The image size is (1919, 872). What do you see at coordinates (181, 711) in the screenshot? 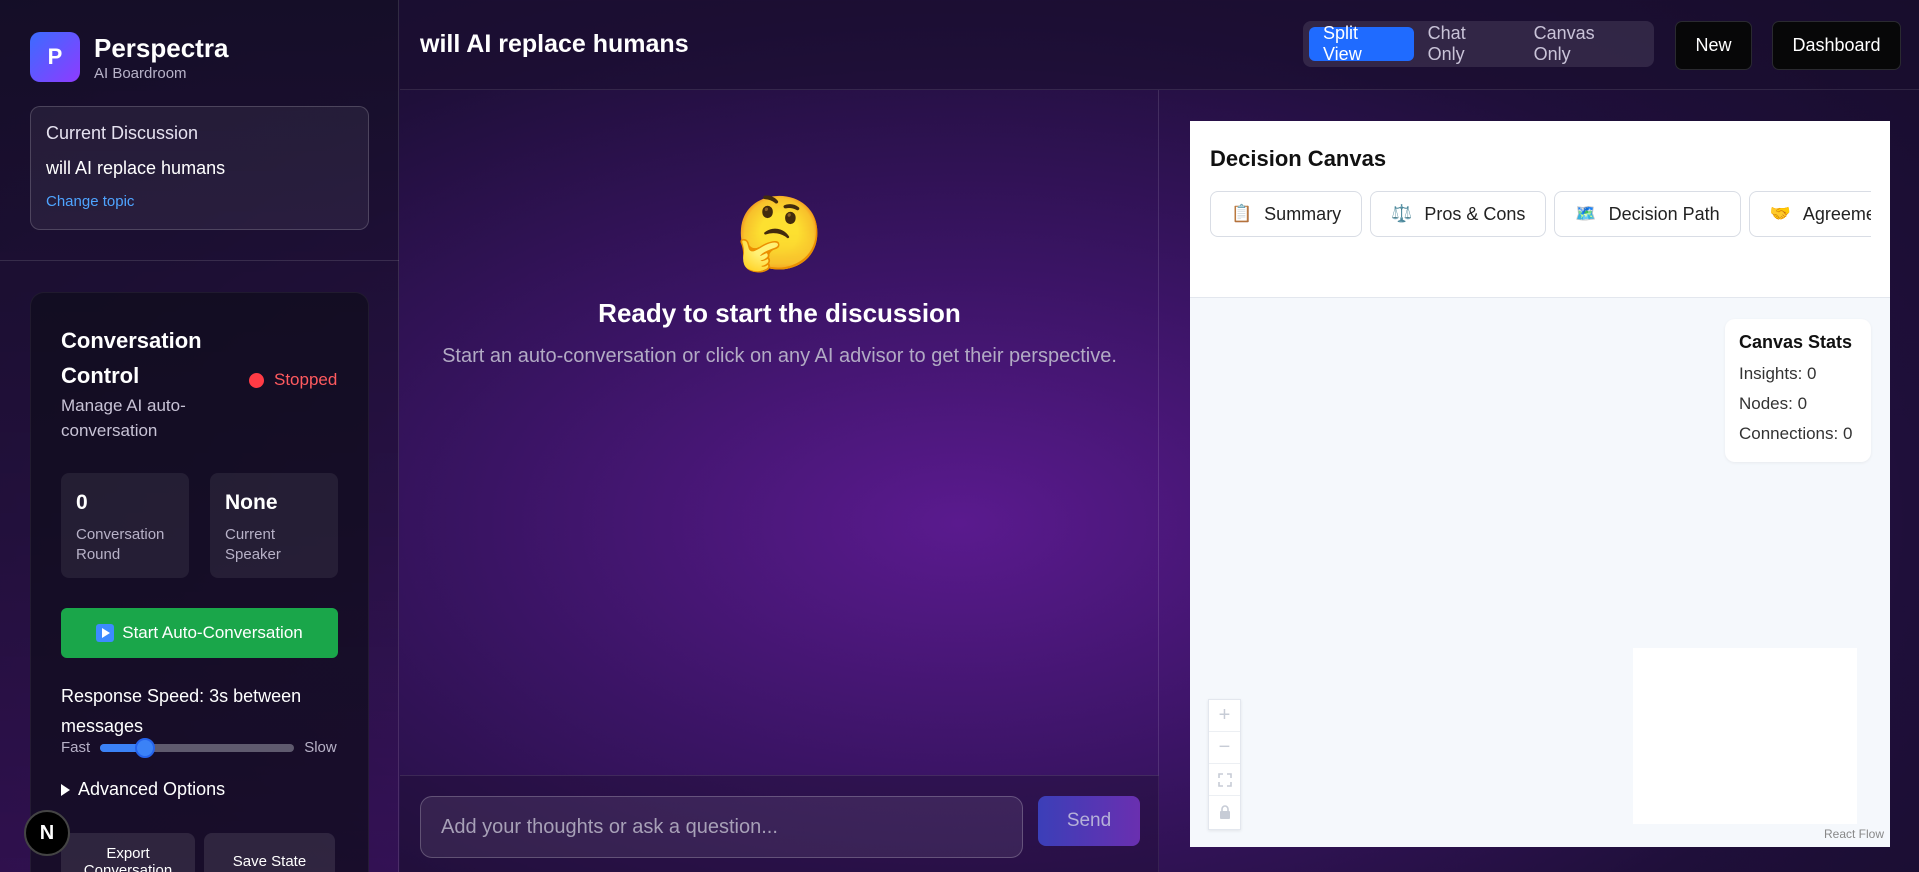
I see `response-speed-label: Response Speed: 3s between messages` at bounding box center [181, 711].